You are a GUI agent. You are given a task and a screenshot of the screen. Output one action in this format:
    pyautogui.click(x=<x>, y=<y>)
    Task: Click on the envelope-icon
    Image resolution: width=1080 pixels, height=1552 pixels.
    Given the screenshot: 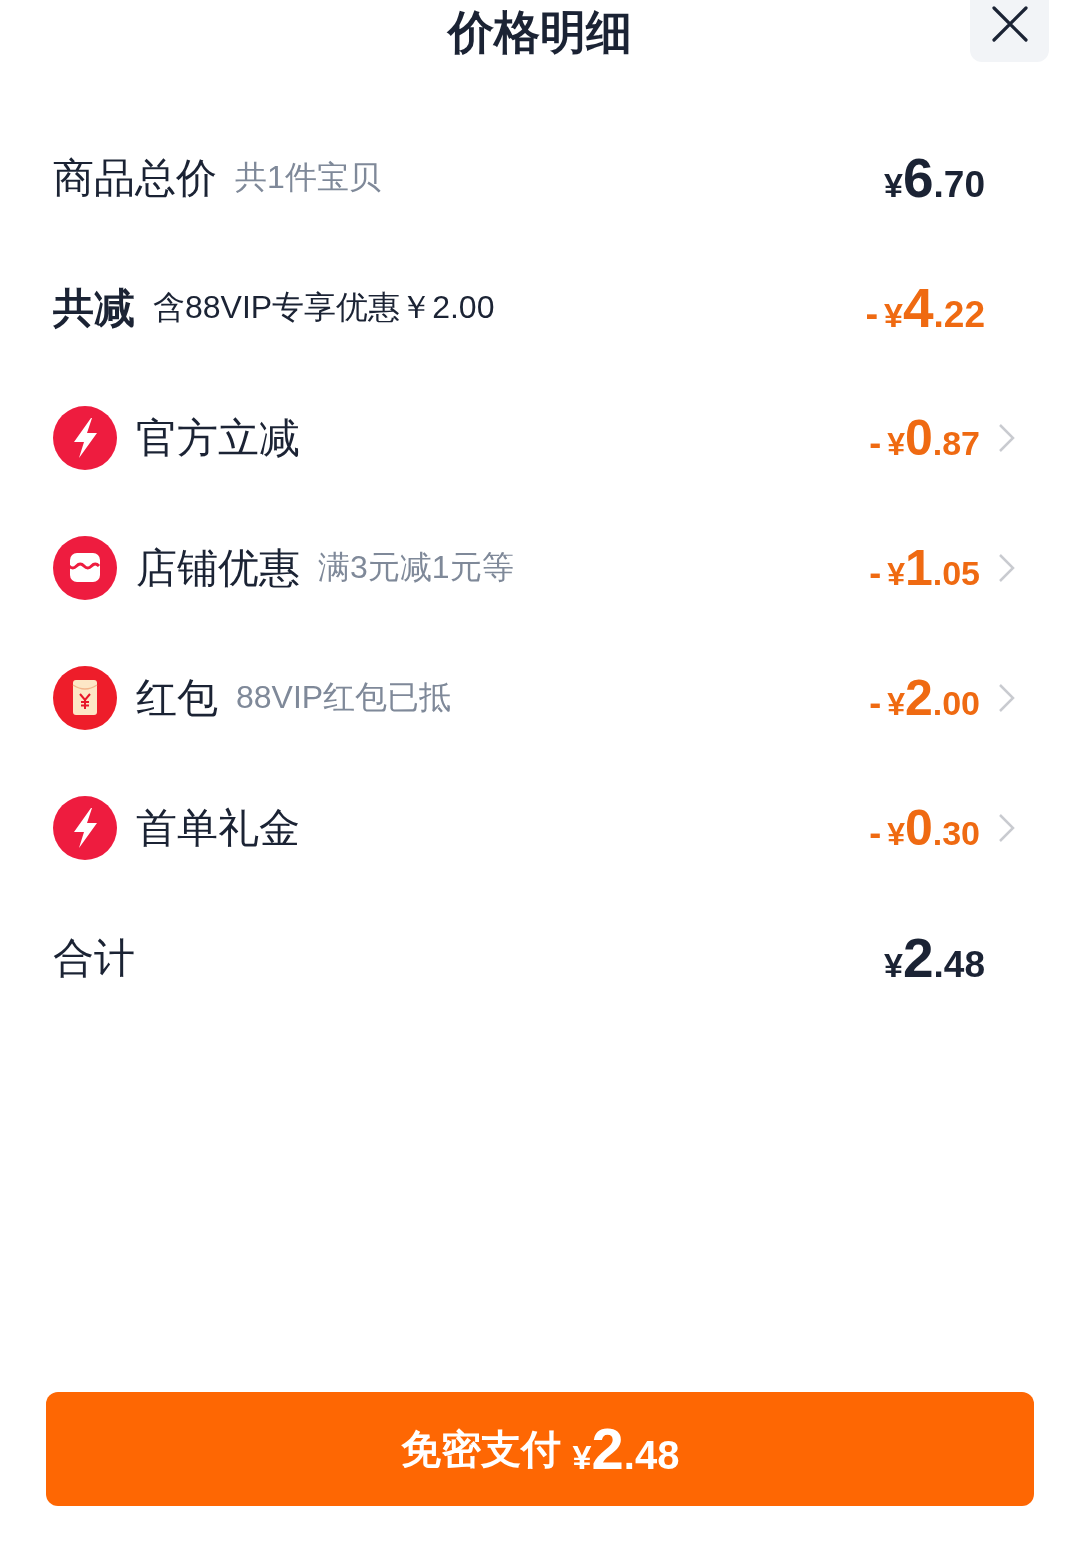 What is the action you would take?
    pyautogui.click(x=85, y=698)
    